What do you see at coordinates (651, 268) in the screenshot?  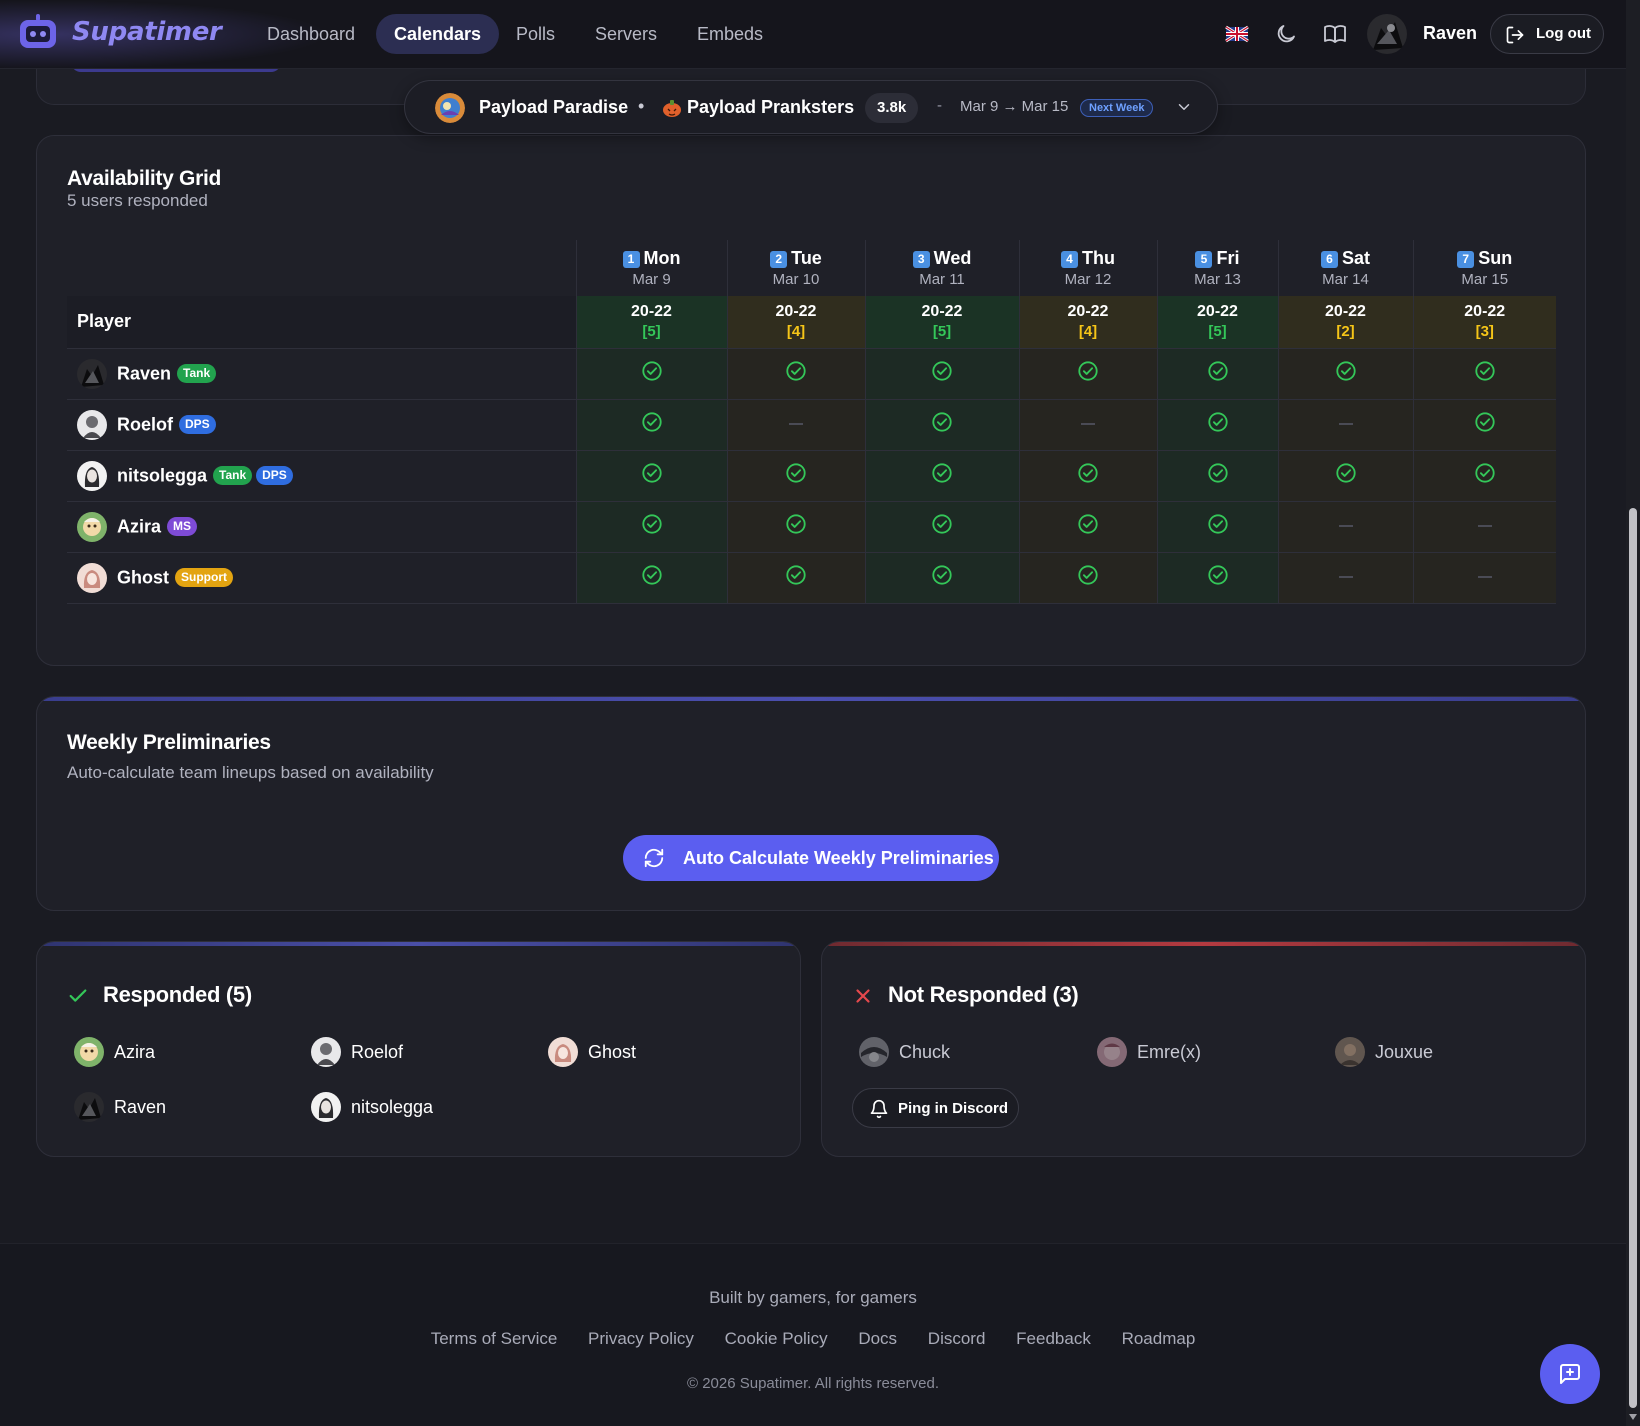 I see `day-header-mon: 1 Mon Mar 9` at bounding box center [651, 268].